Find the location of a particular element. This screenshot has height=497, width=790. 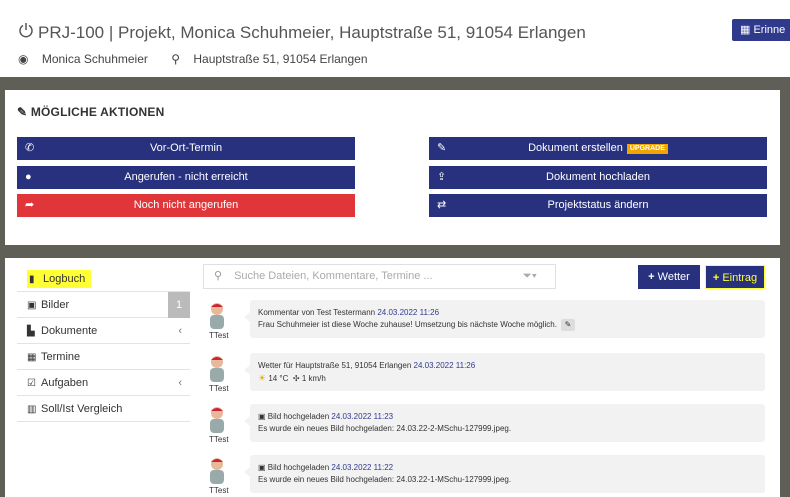

not-called-button: ➦ Noch nicht angerufen is located at coordinates (186, 205).